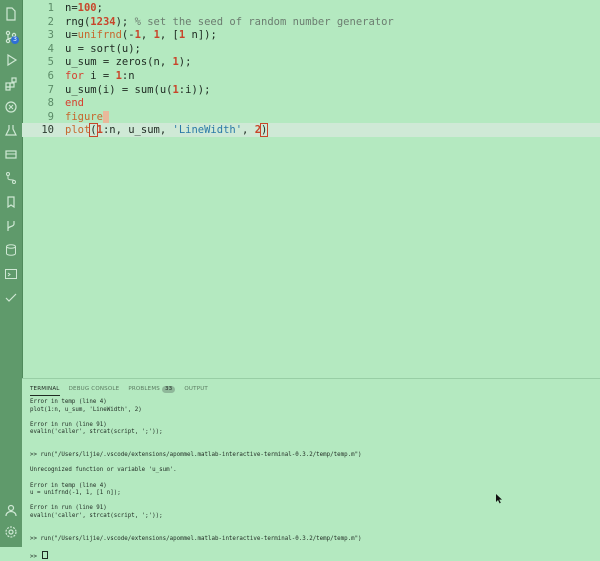  I want to click on testing-icon, so click(11, 130).